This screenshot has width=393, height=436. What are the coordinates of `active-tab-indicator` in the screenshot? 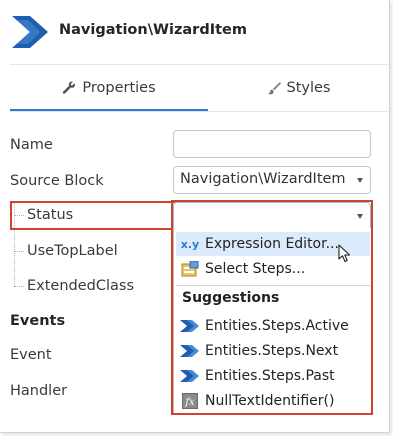 It's located at (109, 110).